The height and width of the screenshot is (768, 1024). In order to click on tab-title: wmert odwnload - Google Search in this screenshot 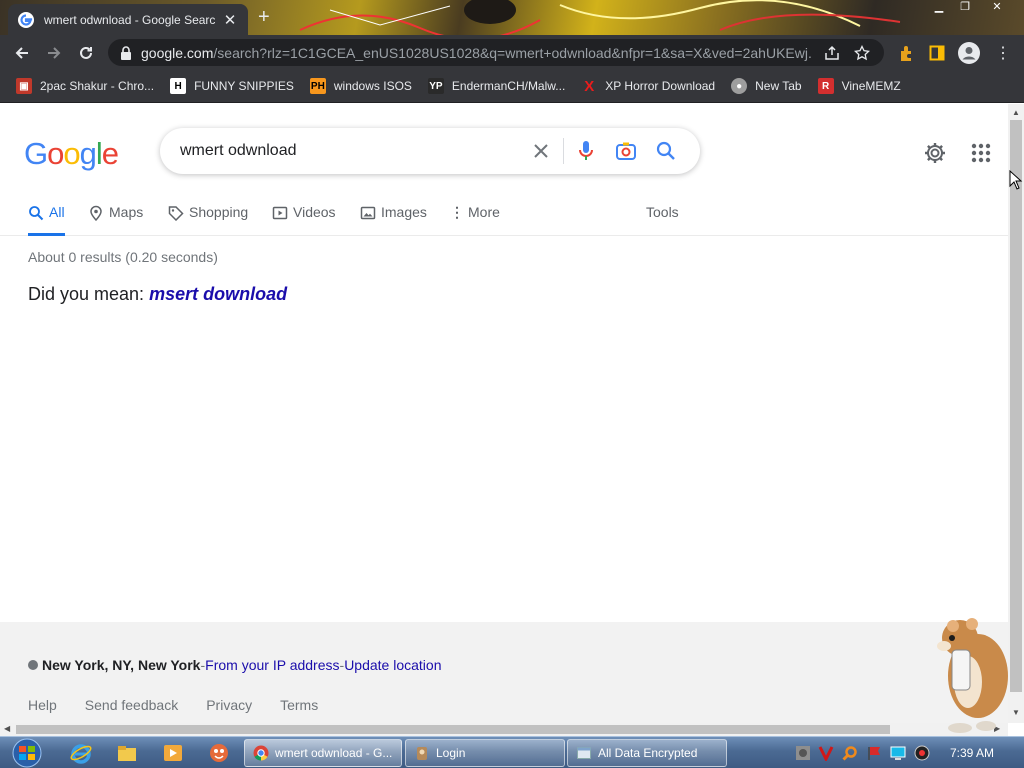, I will do `click(130, 19)`.